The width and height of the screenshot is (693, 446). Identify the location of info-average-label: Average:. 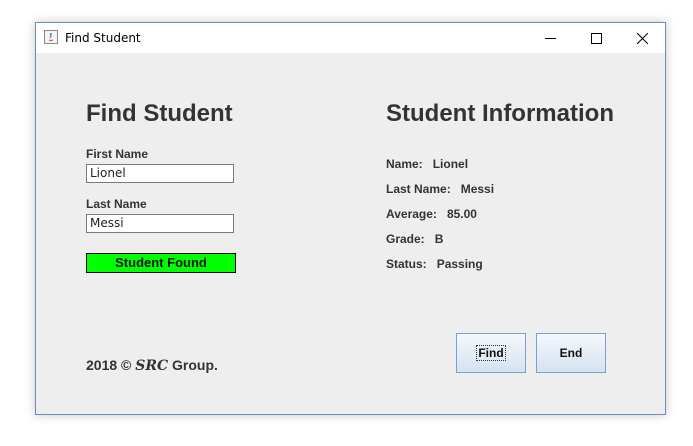
(411, 214).